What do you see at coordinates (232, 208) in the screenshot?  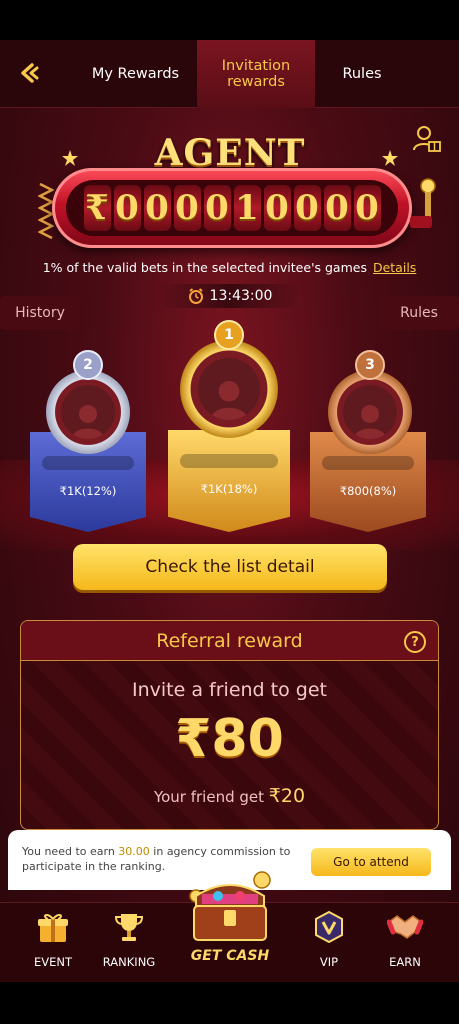 I see `jackpot-counter: ₹ 0 0 0 0 1 0 0 0 0` at bounding box center [232, 208].